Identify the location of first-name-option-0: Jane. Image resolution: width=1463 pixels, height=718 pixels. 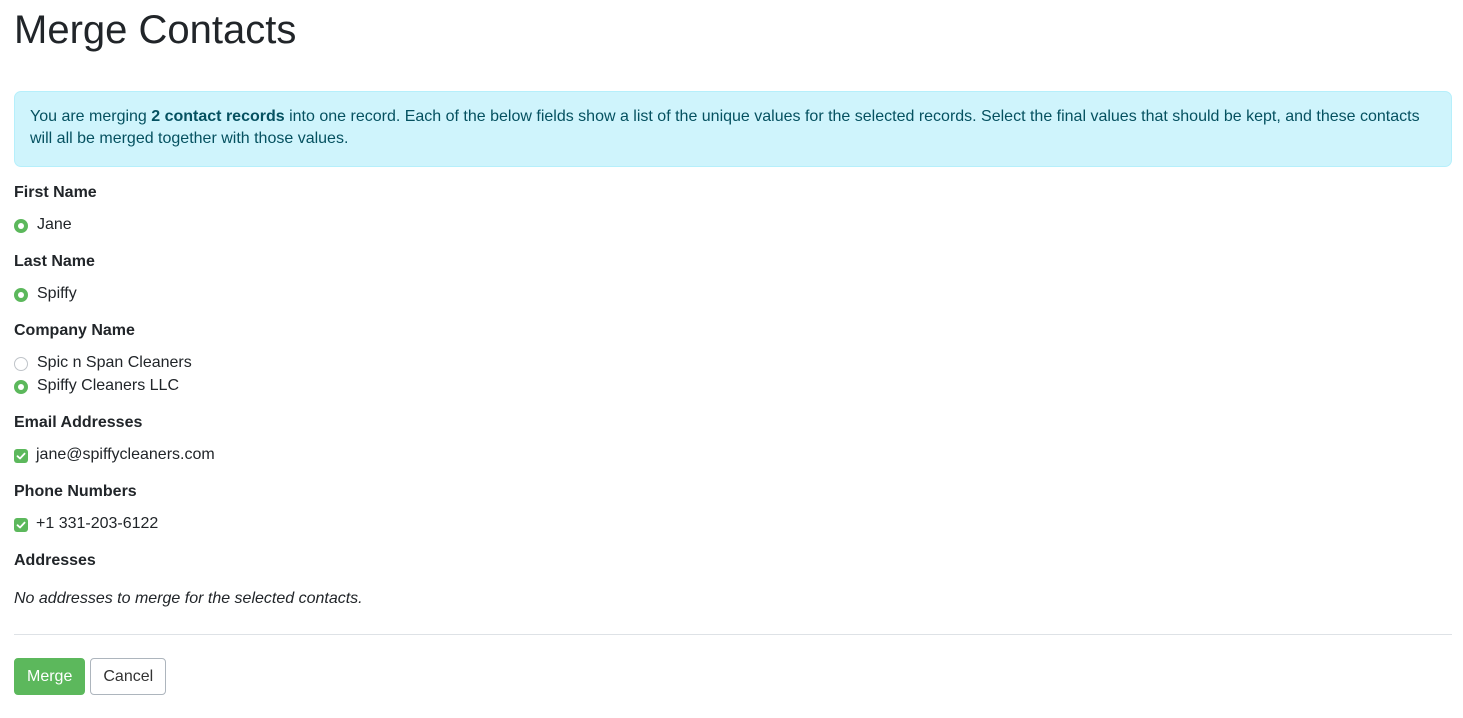
(733, 224).